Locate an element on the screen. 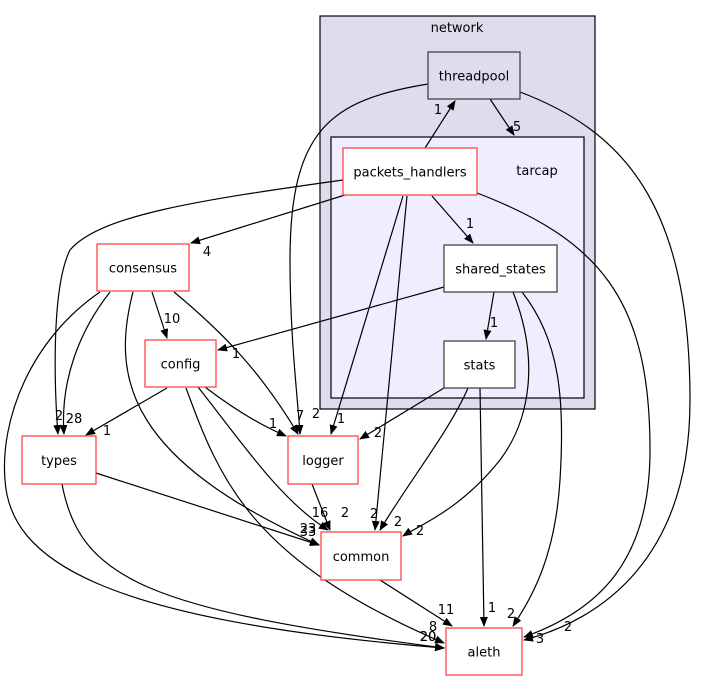 The image size is (710, 681). edge-label: 3 is located at coordinates (540, 639).